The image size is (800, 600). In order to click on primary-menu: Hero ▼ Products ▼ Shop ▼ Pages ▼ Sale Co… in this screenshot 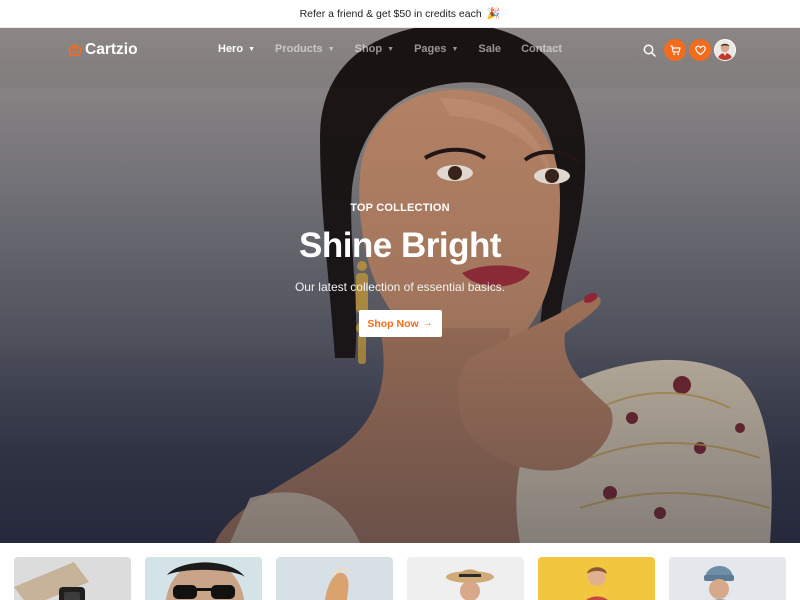, I will do `click(400, 49)`.